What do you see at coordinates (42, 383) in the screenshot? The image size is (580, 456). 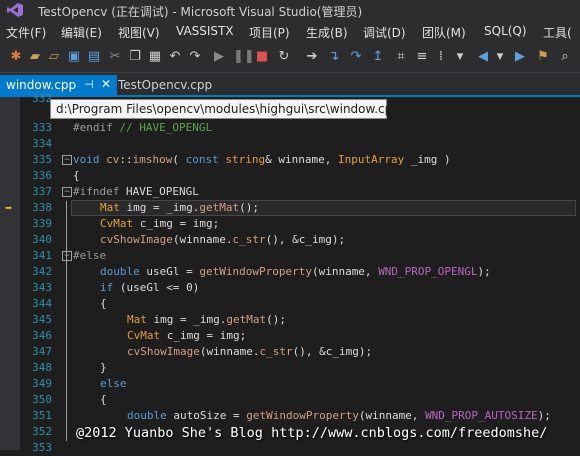 I see `line-number: 349` at bounding box center [42, 383].